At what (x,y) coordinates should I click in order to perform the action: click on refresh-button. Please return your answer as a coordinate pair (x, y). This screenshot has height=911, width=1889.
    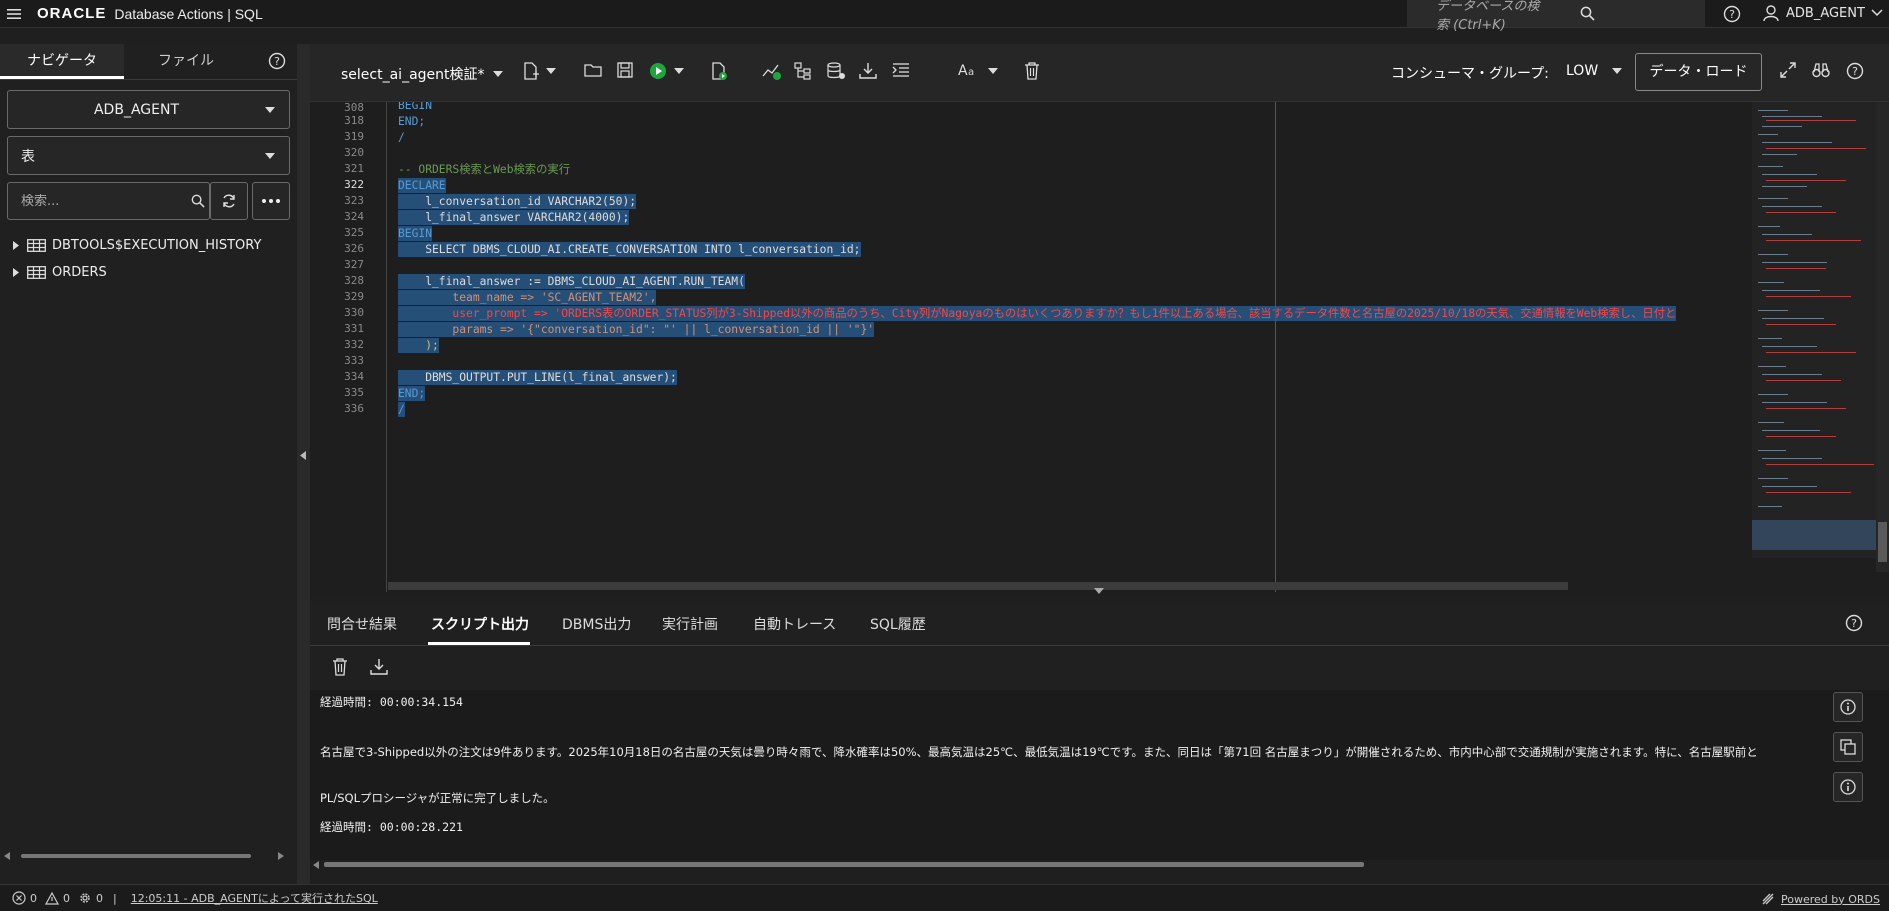
    Looking at the image, I should click on (229, 201).